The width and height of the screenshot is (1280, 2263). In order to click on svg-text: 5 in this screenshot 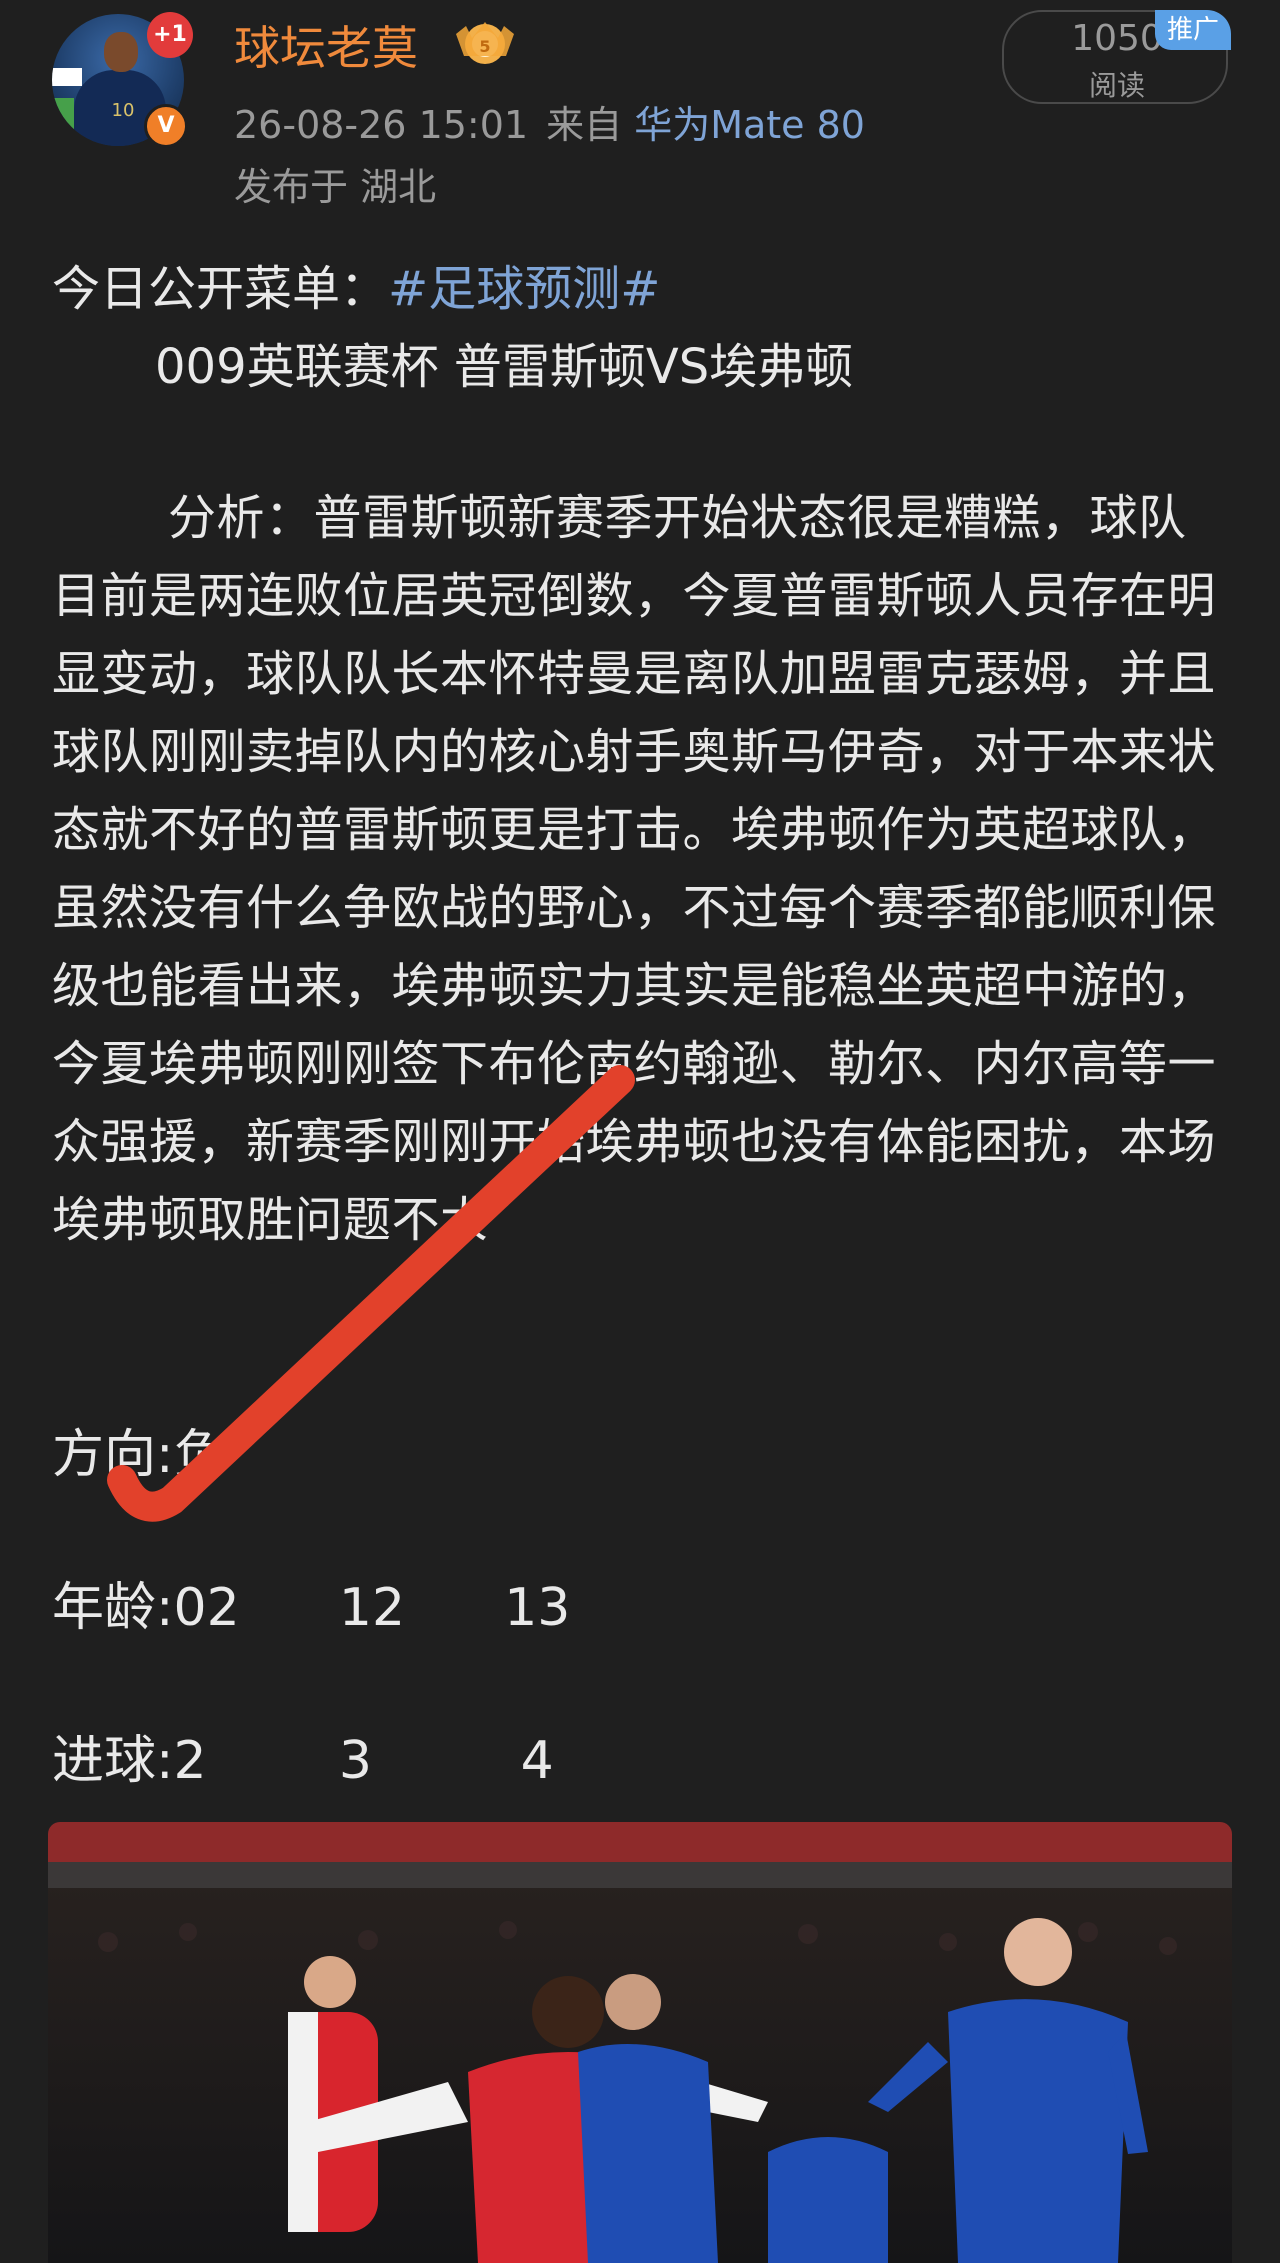, I will do `click(484, 46)`.